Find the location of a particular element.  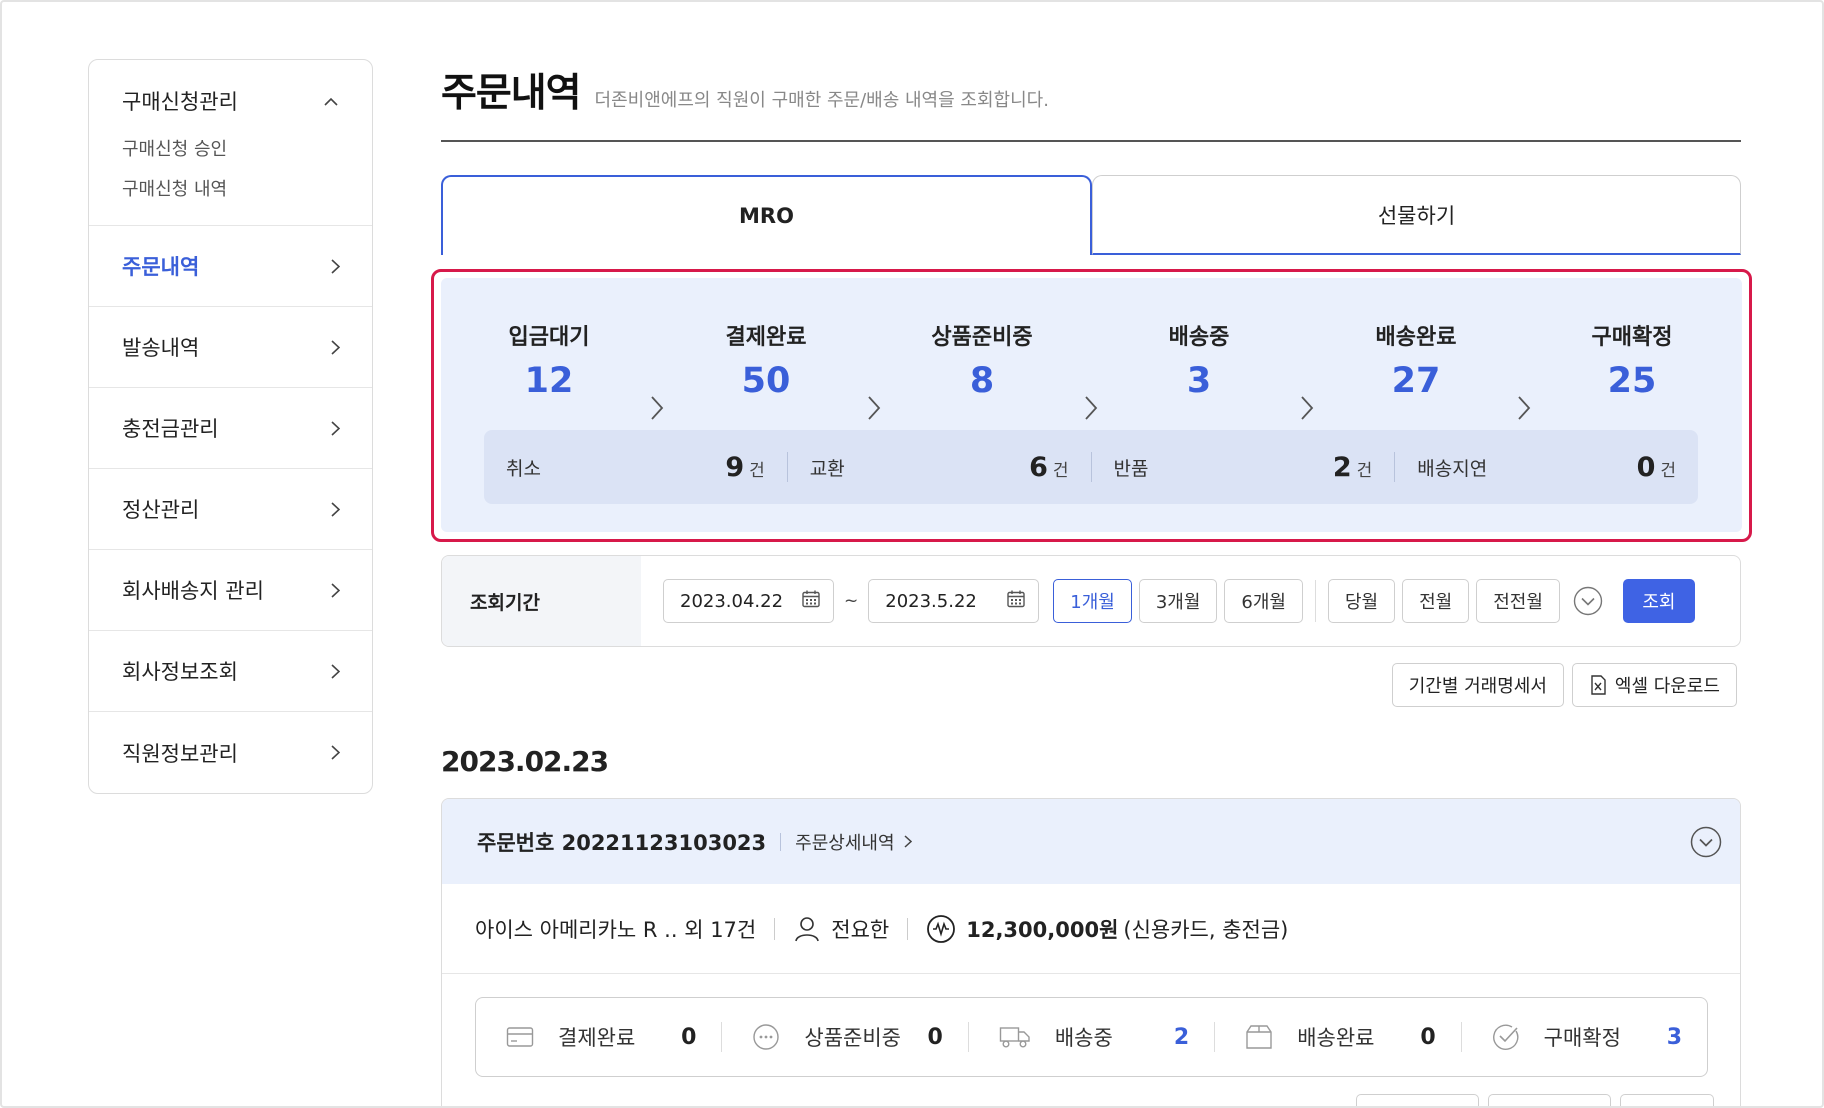

step-label: 배송중 is located at coordinates (1199, 337).